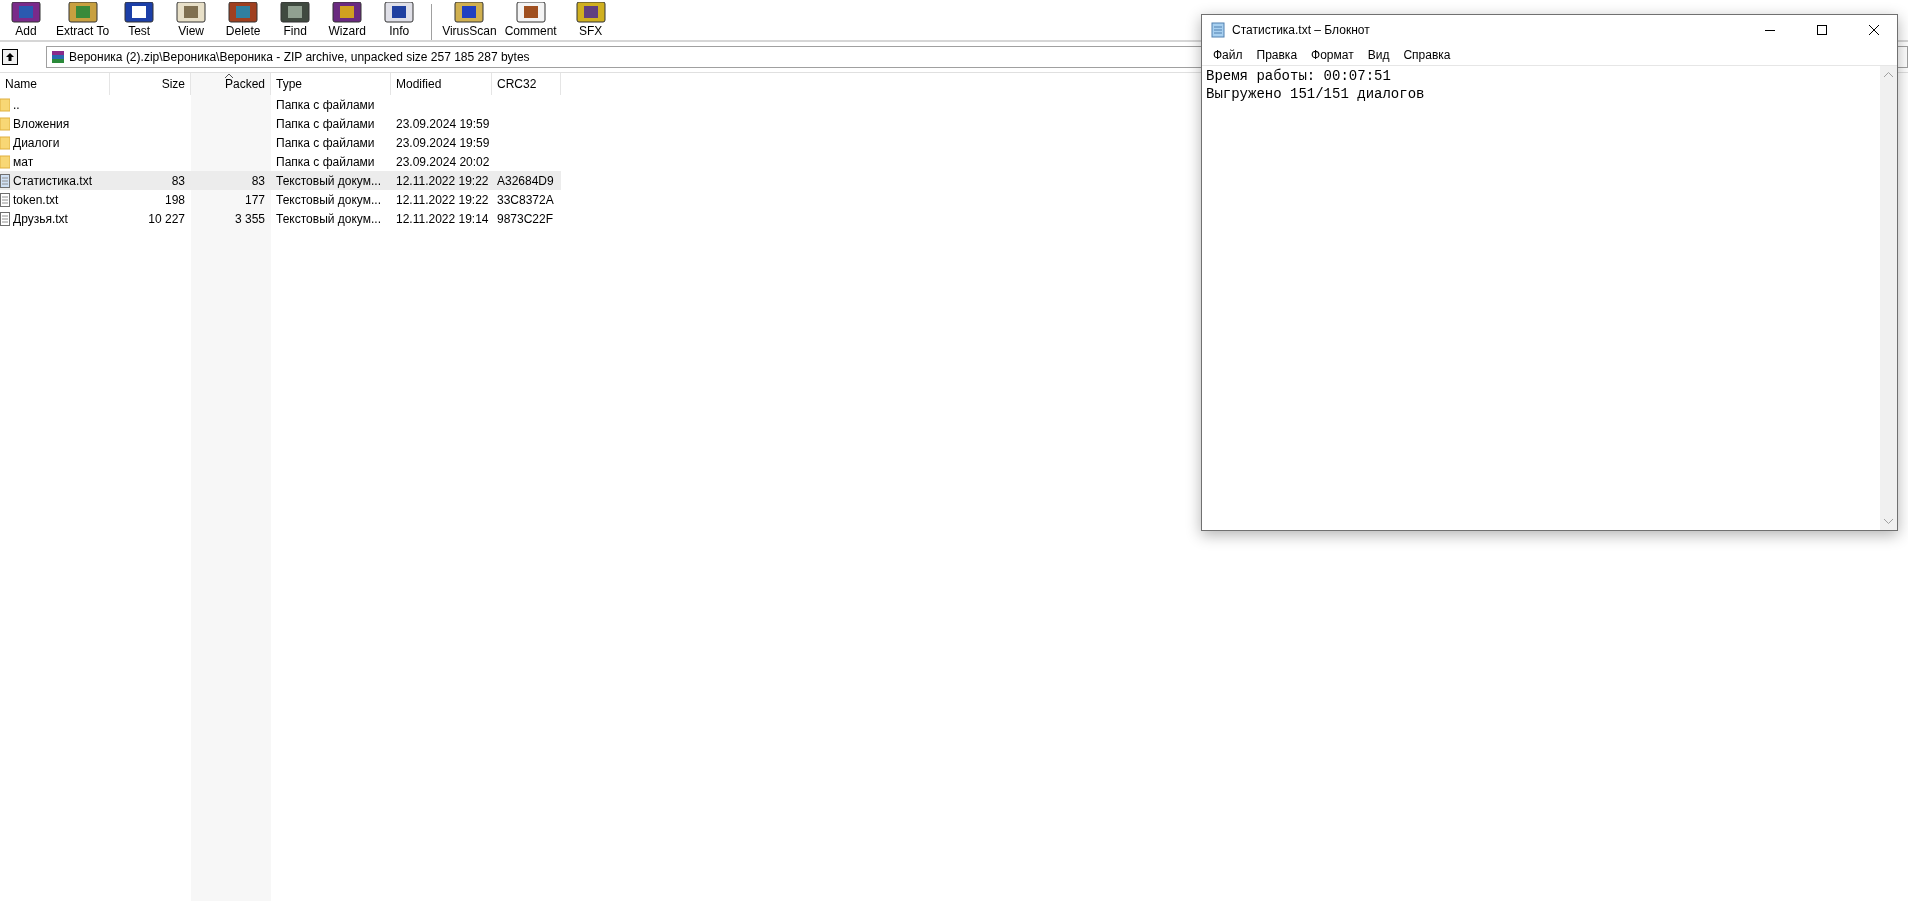 This screenshot has height=901, width=1908. Describe the element at coordinates (254, 199) in the screenshot. I see `table-cell: 177` at that location.